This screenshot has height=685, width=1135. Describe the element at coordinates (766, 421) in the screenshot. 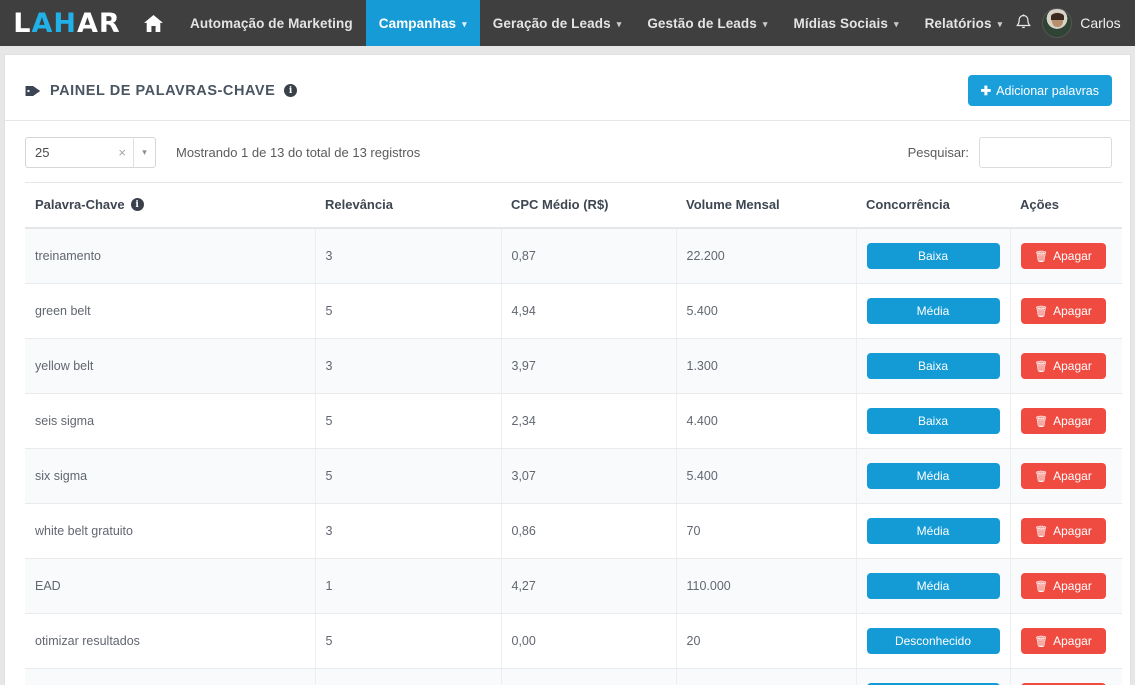

I see `cell-volume: 4.400` at that location.